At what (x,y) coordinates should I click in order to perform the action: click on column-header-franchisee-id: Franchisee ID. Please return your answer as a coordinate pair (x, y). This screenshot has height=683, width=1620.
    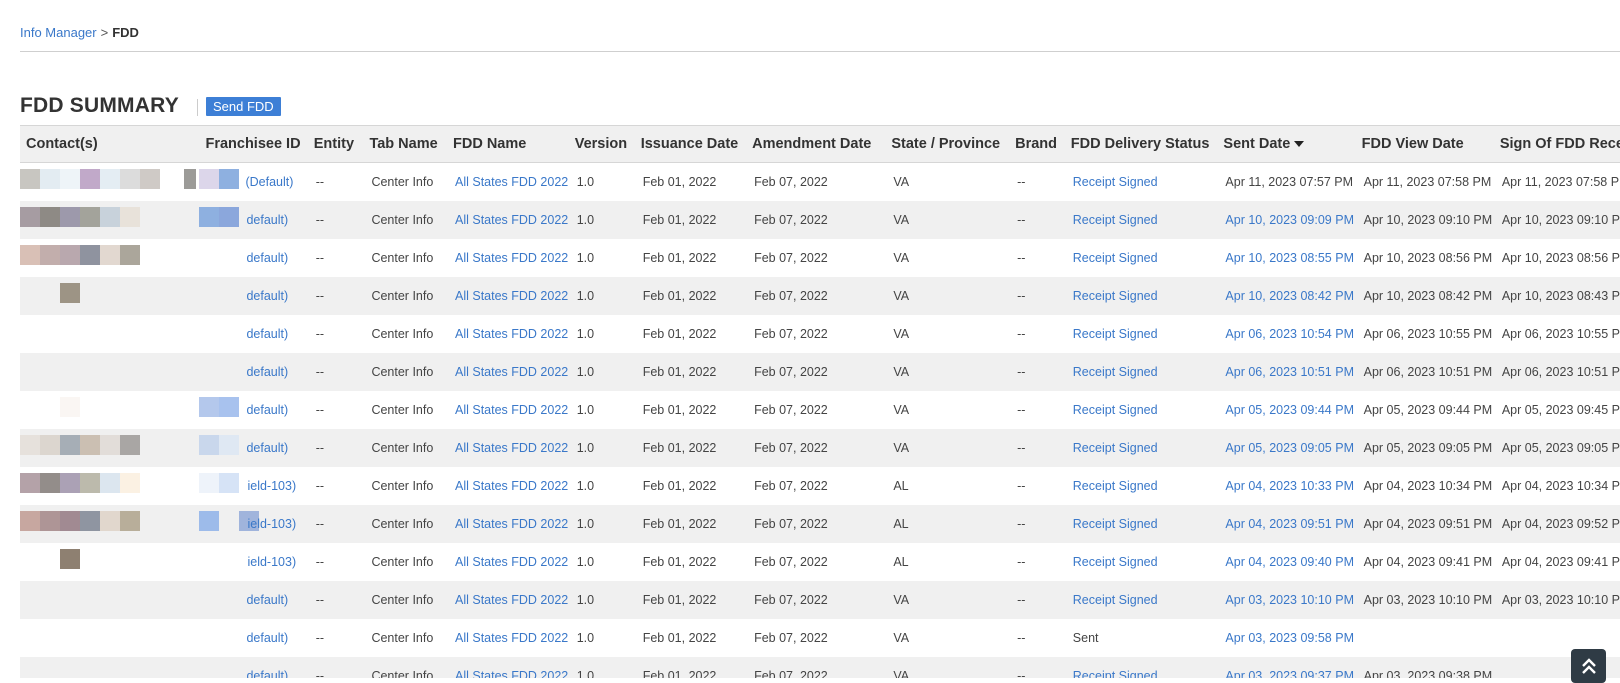
    Looking at the image, I should click on (253, 144).